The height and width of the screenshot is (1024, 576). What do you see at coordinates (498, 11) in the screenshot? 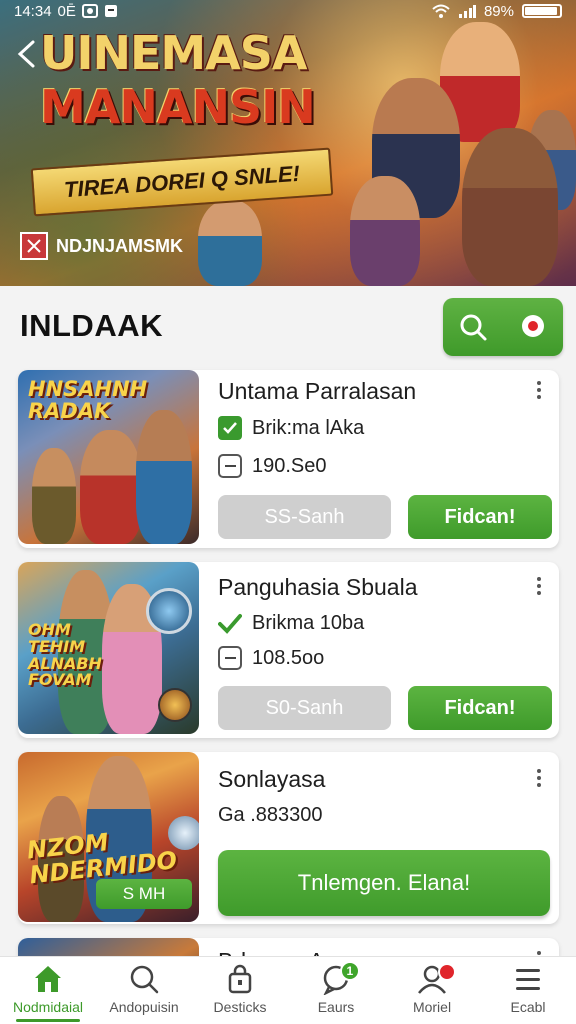
I see `battery-percent: 89%` at bounding box center [498, 11].